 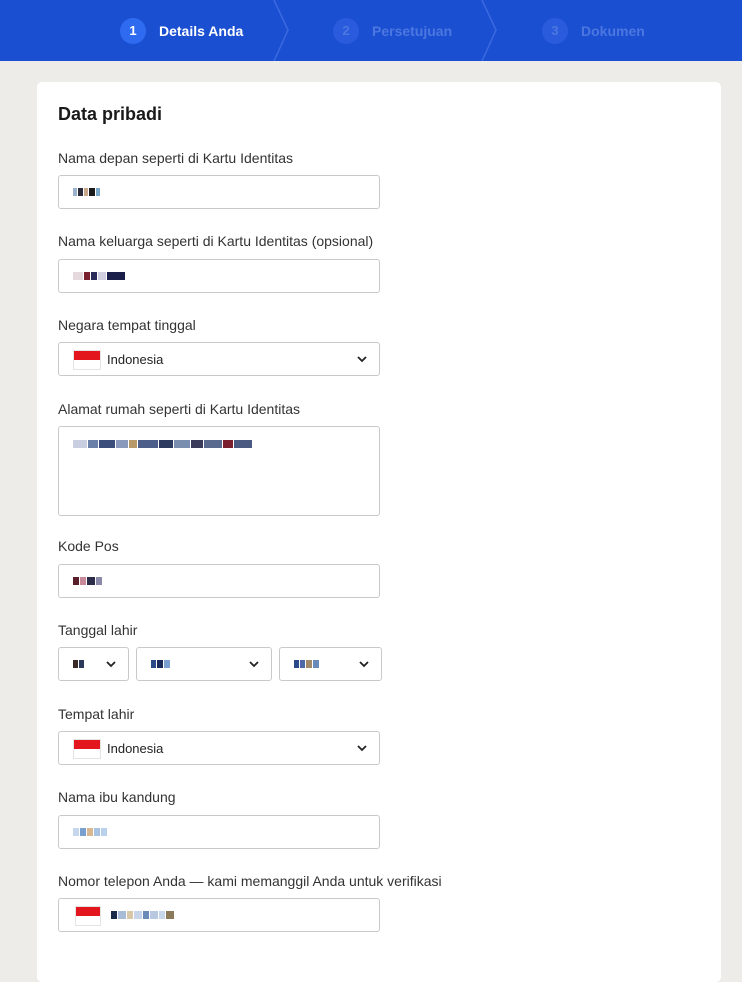 I want to click on birth-date-label: Tanggal lahir, so click(x=98, y=630).